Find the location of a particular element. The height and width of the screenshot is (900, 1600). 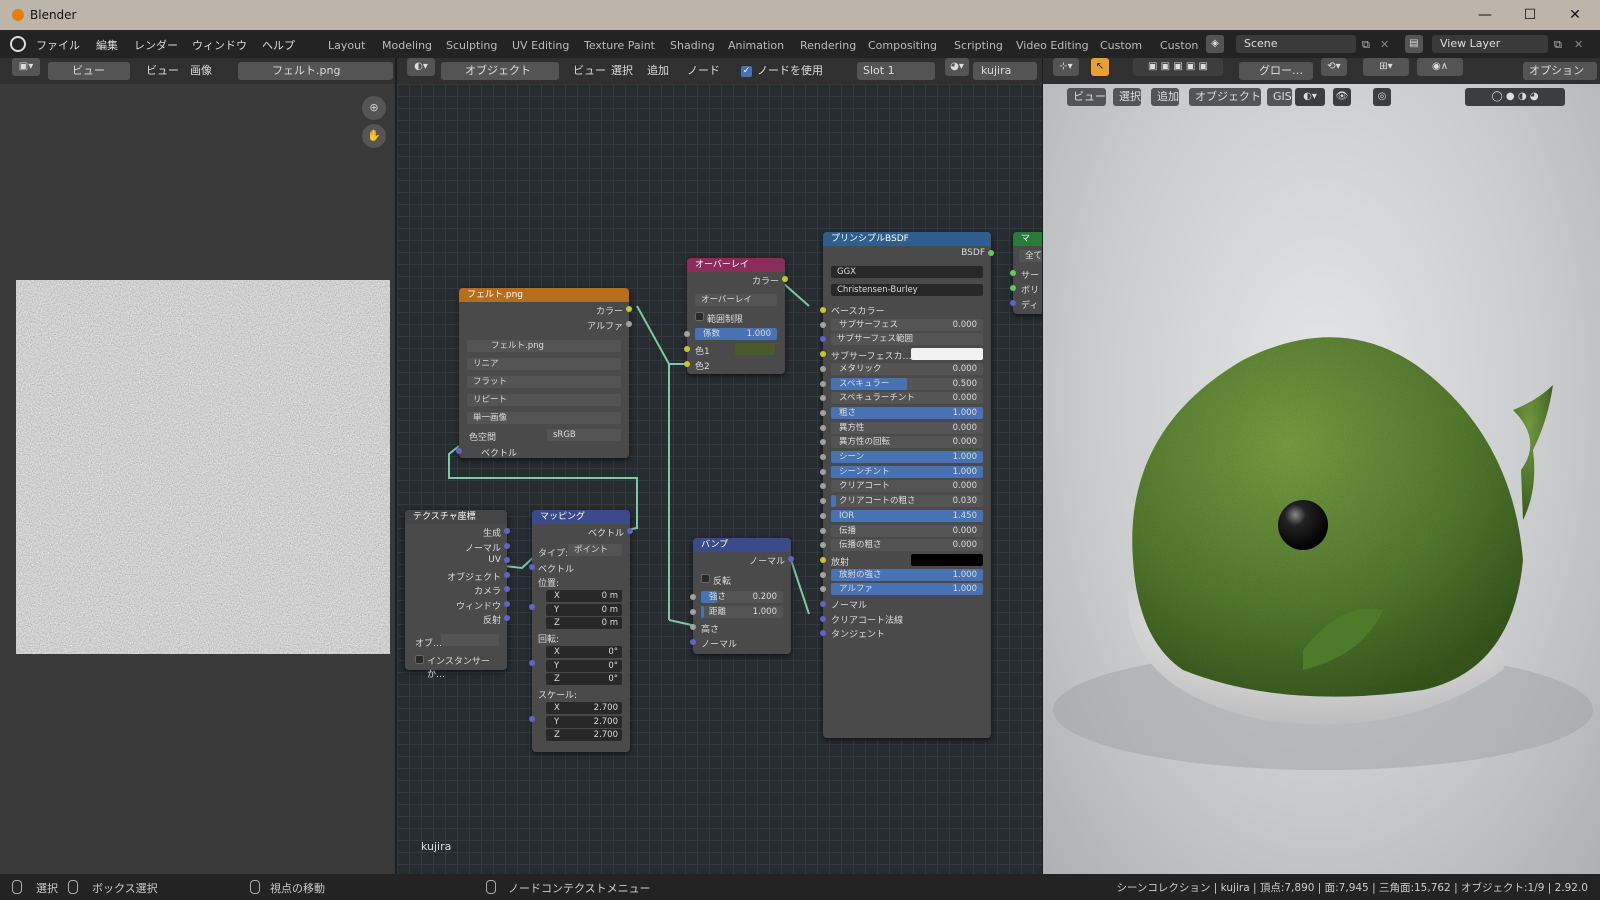

zoom-icon: ⊕ is located at coordinates (374, 108).